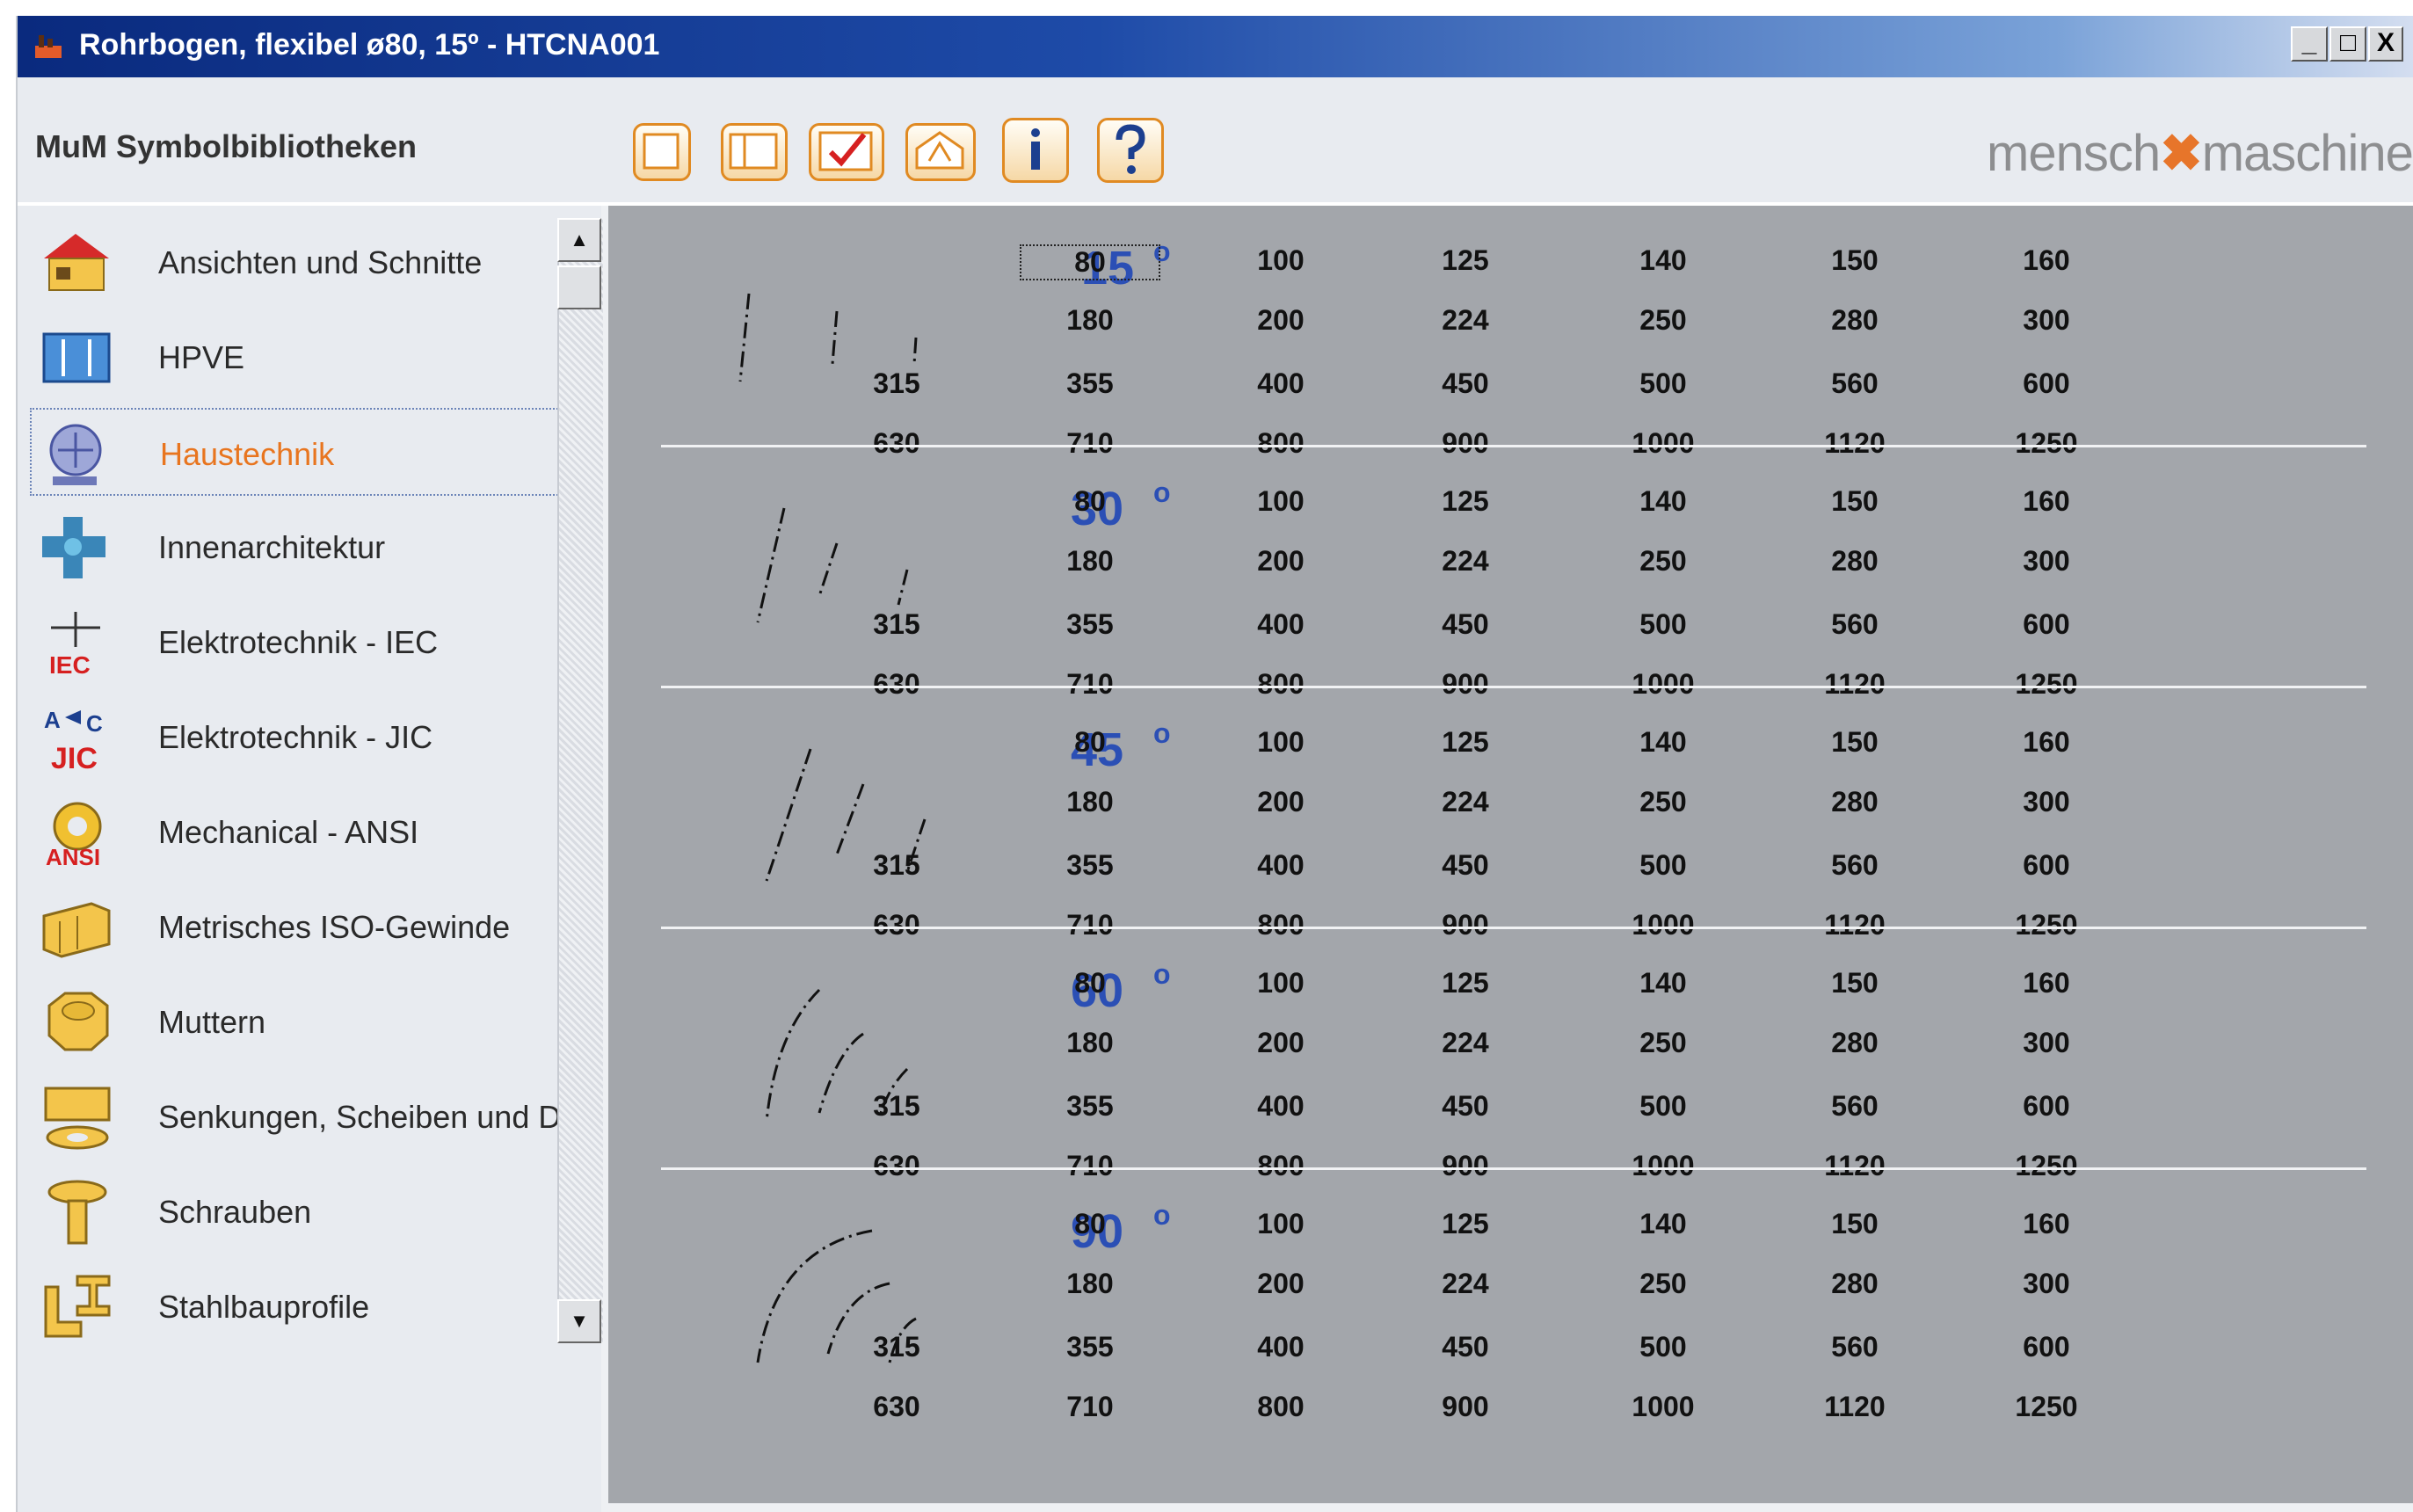 The height and width of the screenshot is (1512, 2413). I want to click on insert-check-button, so click(846, 152).